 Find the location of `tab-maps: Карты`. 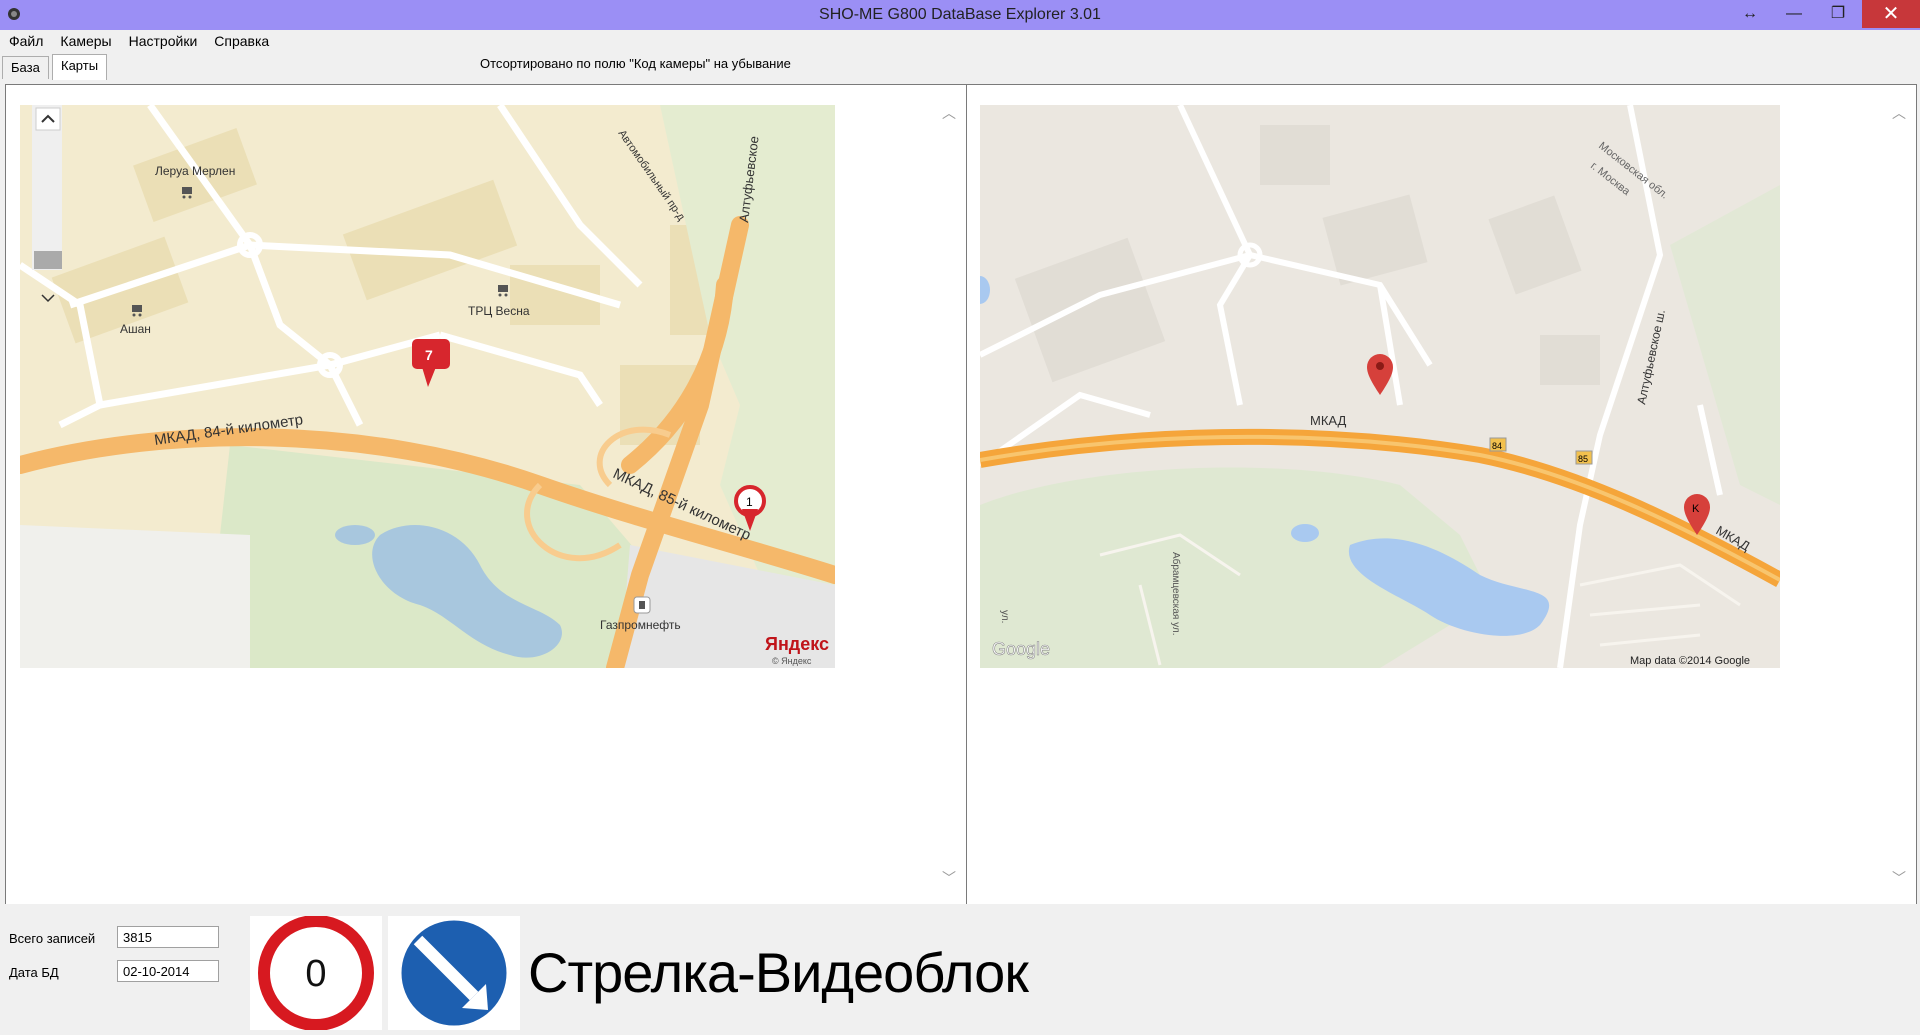

tab-maps: Карты is located at coordinates (80, 67).